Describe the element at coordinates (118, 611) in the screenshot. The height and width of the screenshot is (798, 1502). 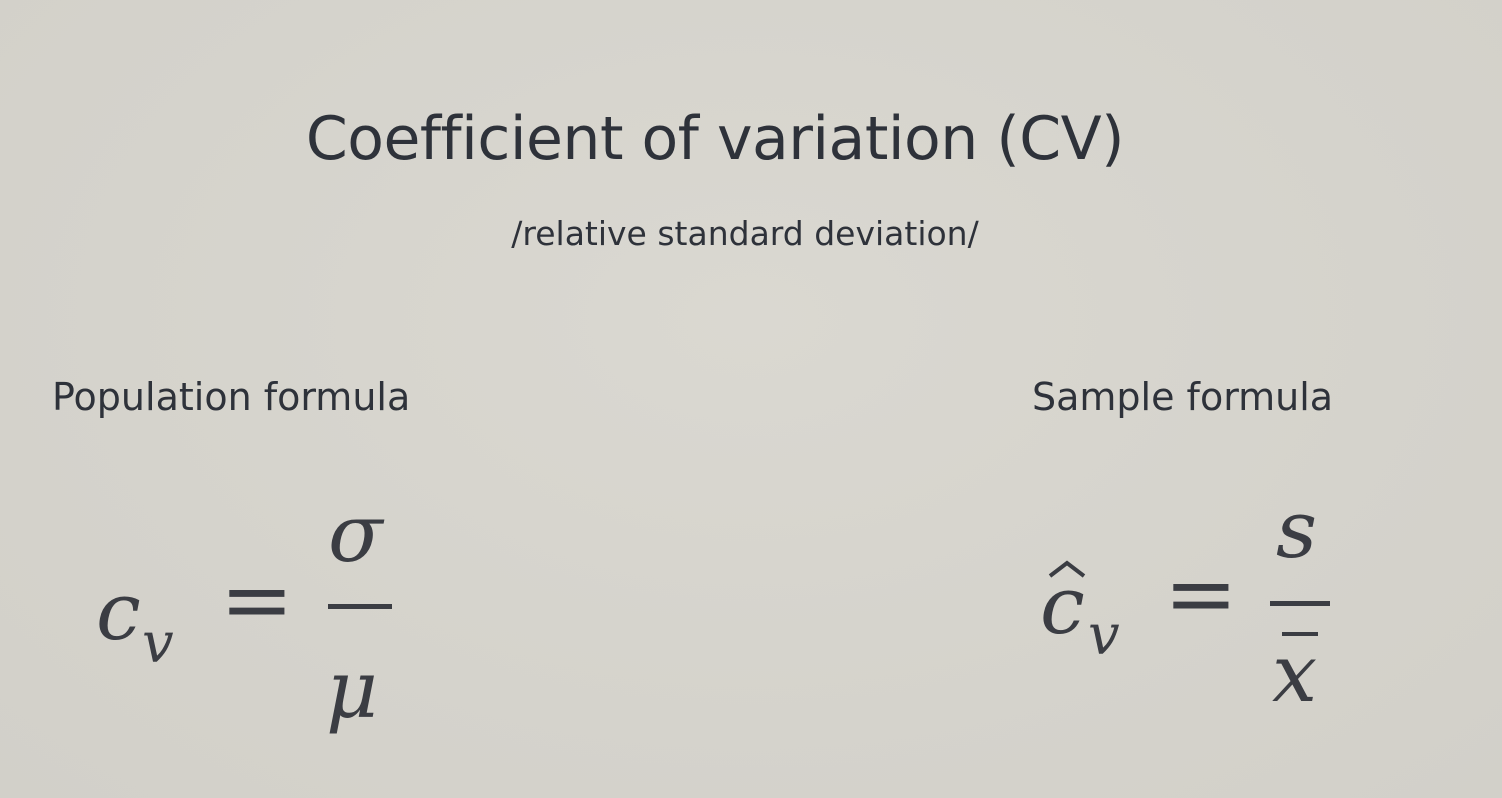
I see `population-cv-symbol: c` at that location.